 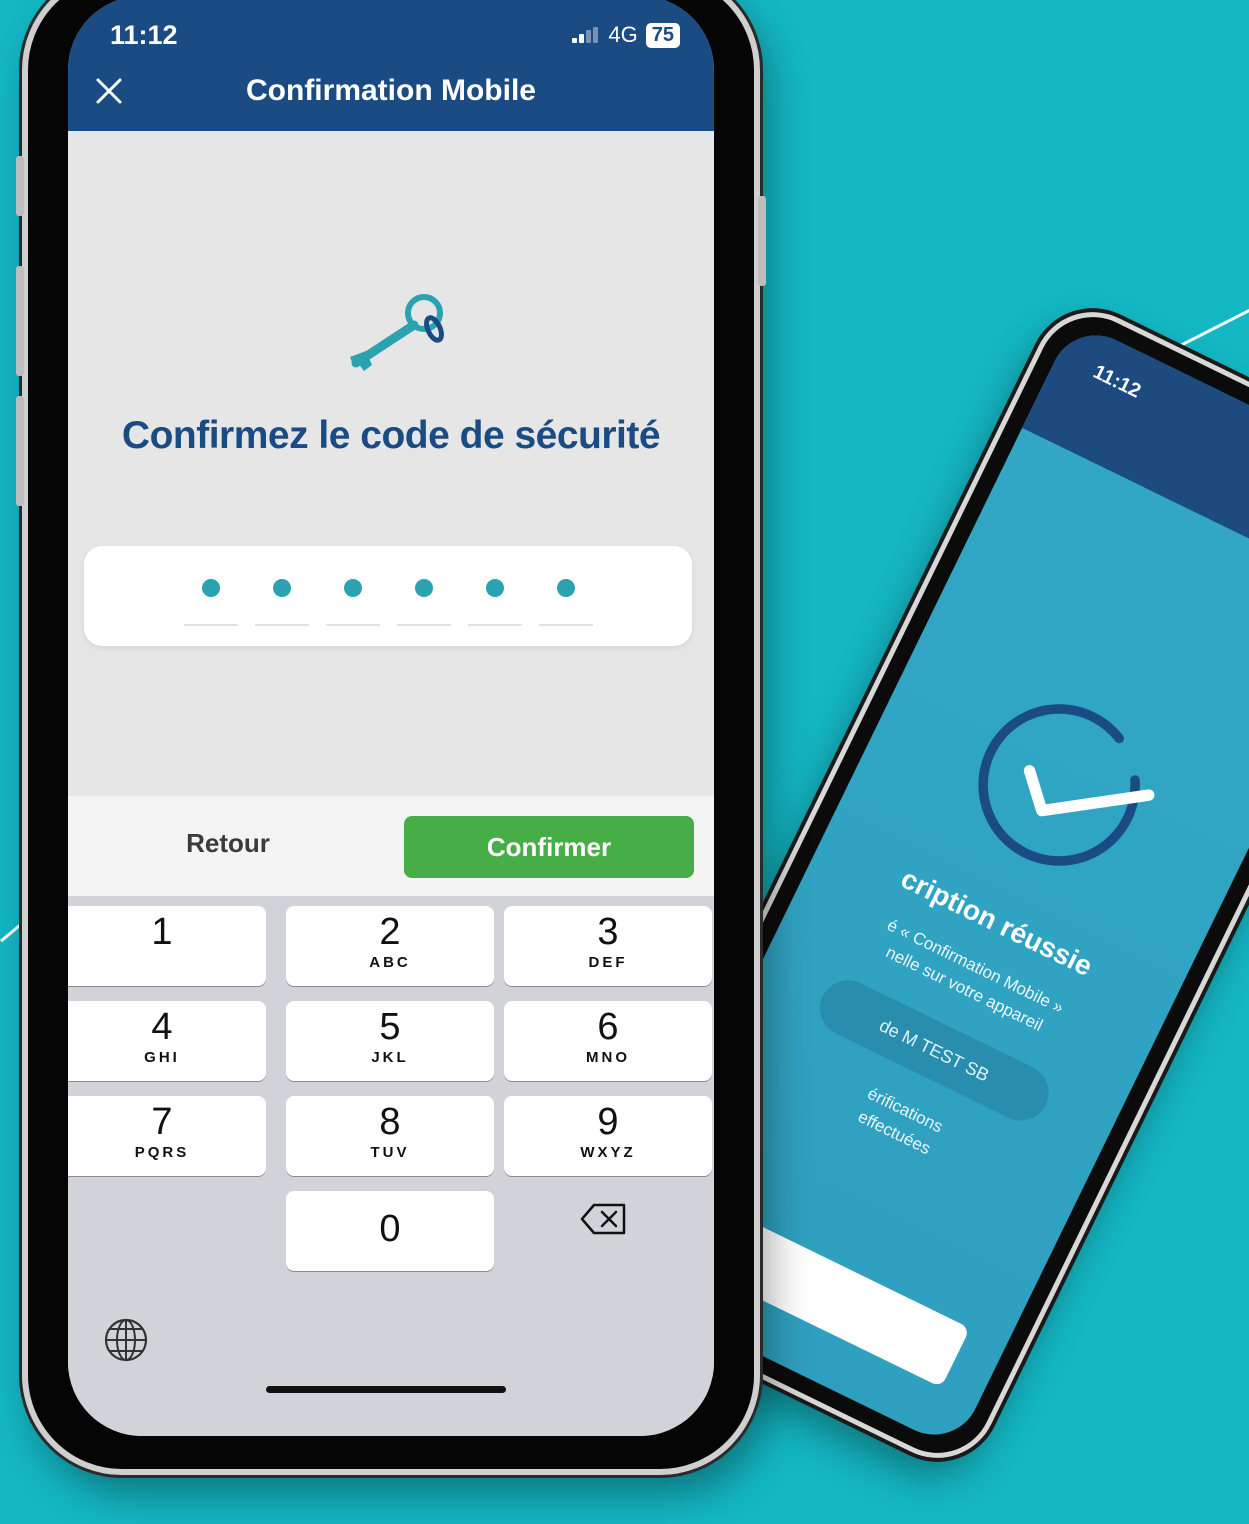 What do you see at coordinates (390, 1152) in the screenshot?
I see `key-8-letters: TUV` at bounding box center [390, 1152].